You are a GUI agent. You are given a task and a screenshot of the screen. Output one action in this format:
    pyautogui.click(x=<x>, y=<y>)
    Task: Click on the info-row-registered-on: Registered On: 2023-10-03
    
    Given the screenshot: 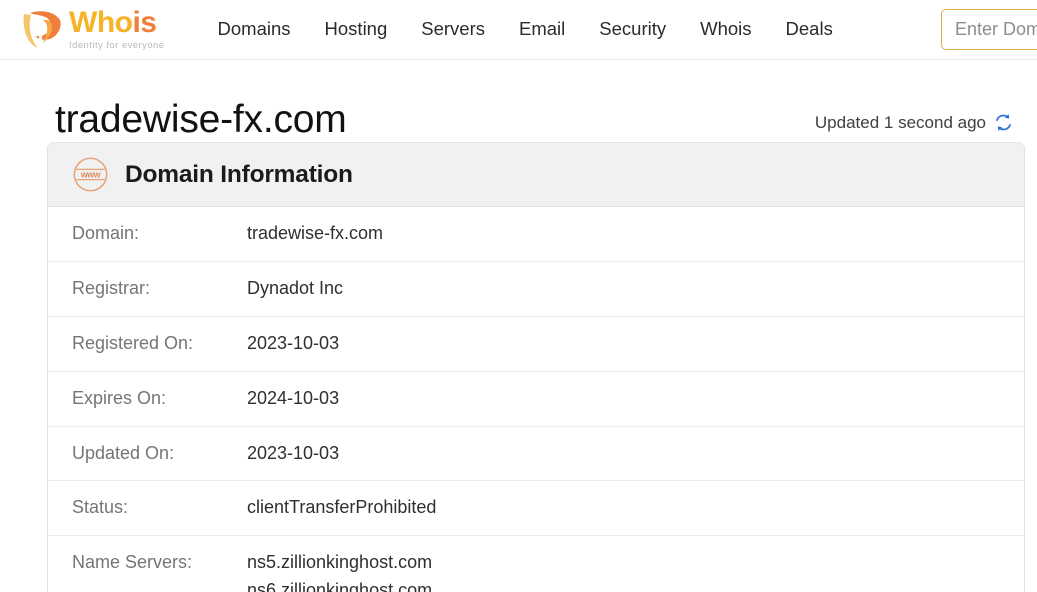 What is the action you would take?
    pyautogui.click(x=536, y=344)
    